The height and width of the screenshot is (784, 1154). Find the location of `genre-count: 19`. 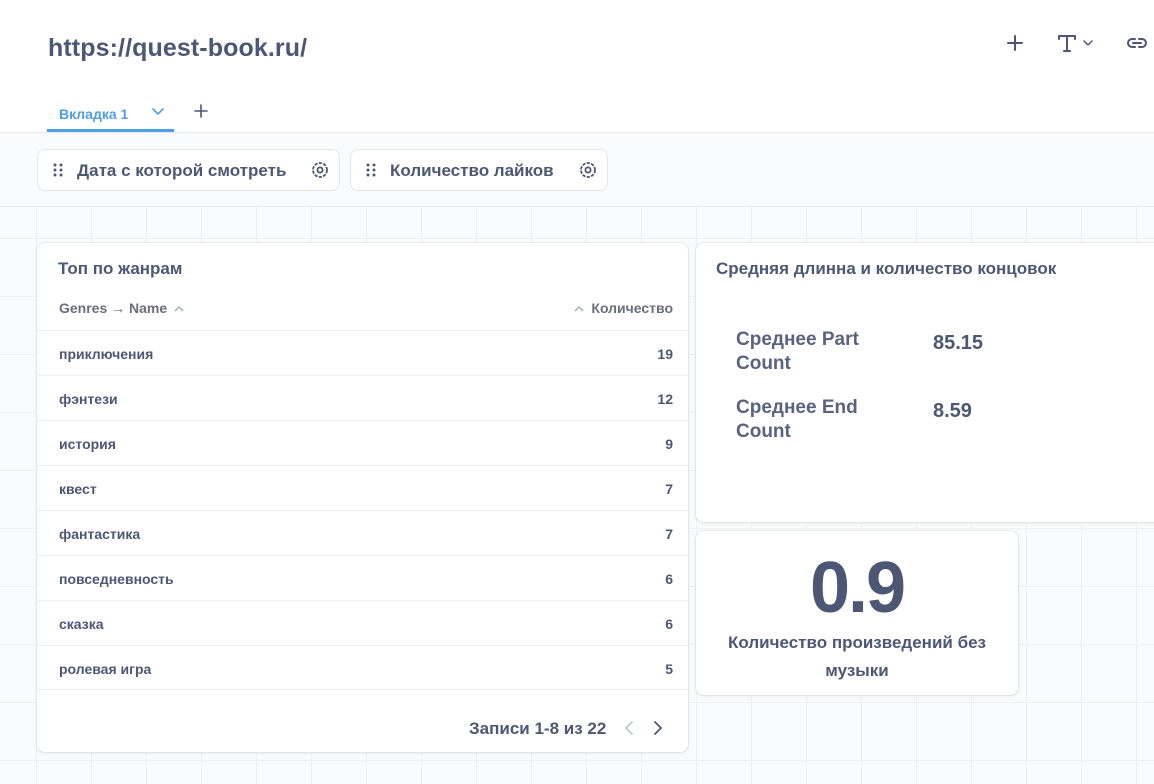

genre-count: 19 is located at coordinates (665, 354).